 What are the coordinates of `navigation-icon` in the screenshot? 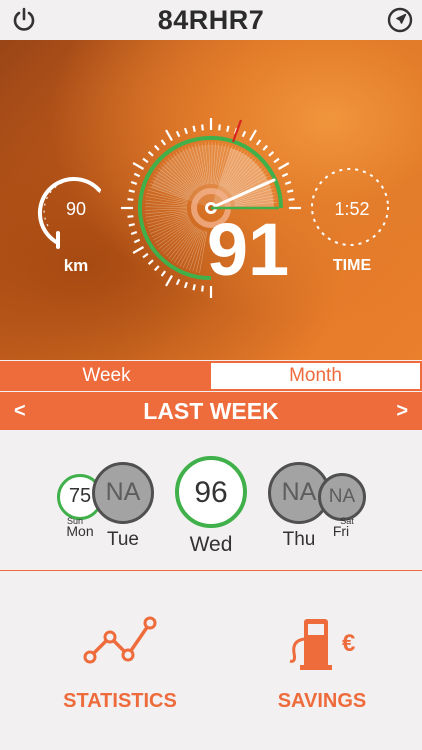 It's located at (400, 20).